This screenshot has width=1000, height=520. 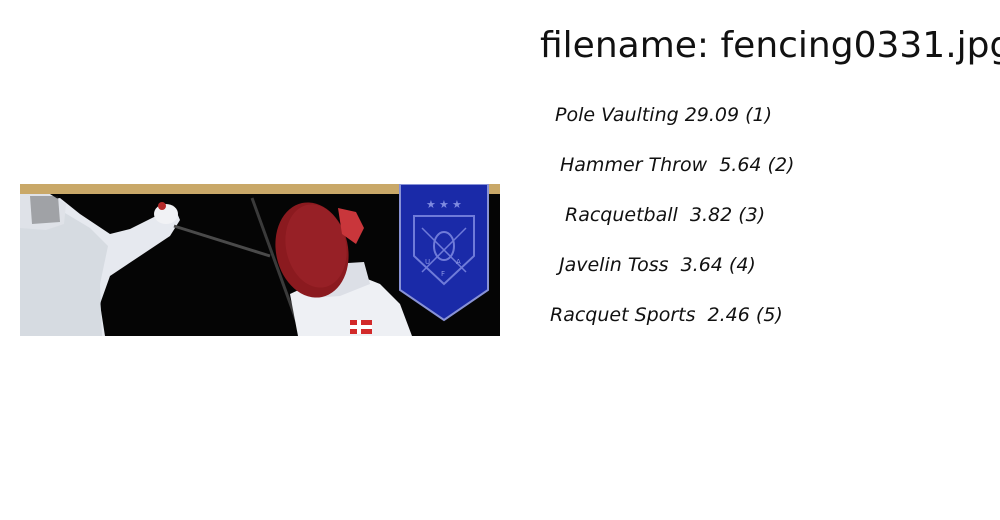 I want to click on svg-text: U, so click(x=427, y=262).